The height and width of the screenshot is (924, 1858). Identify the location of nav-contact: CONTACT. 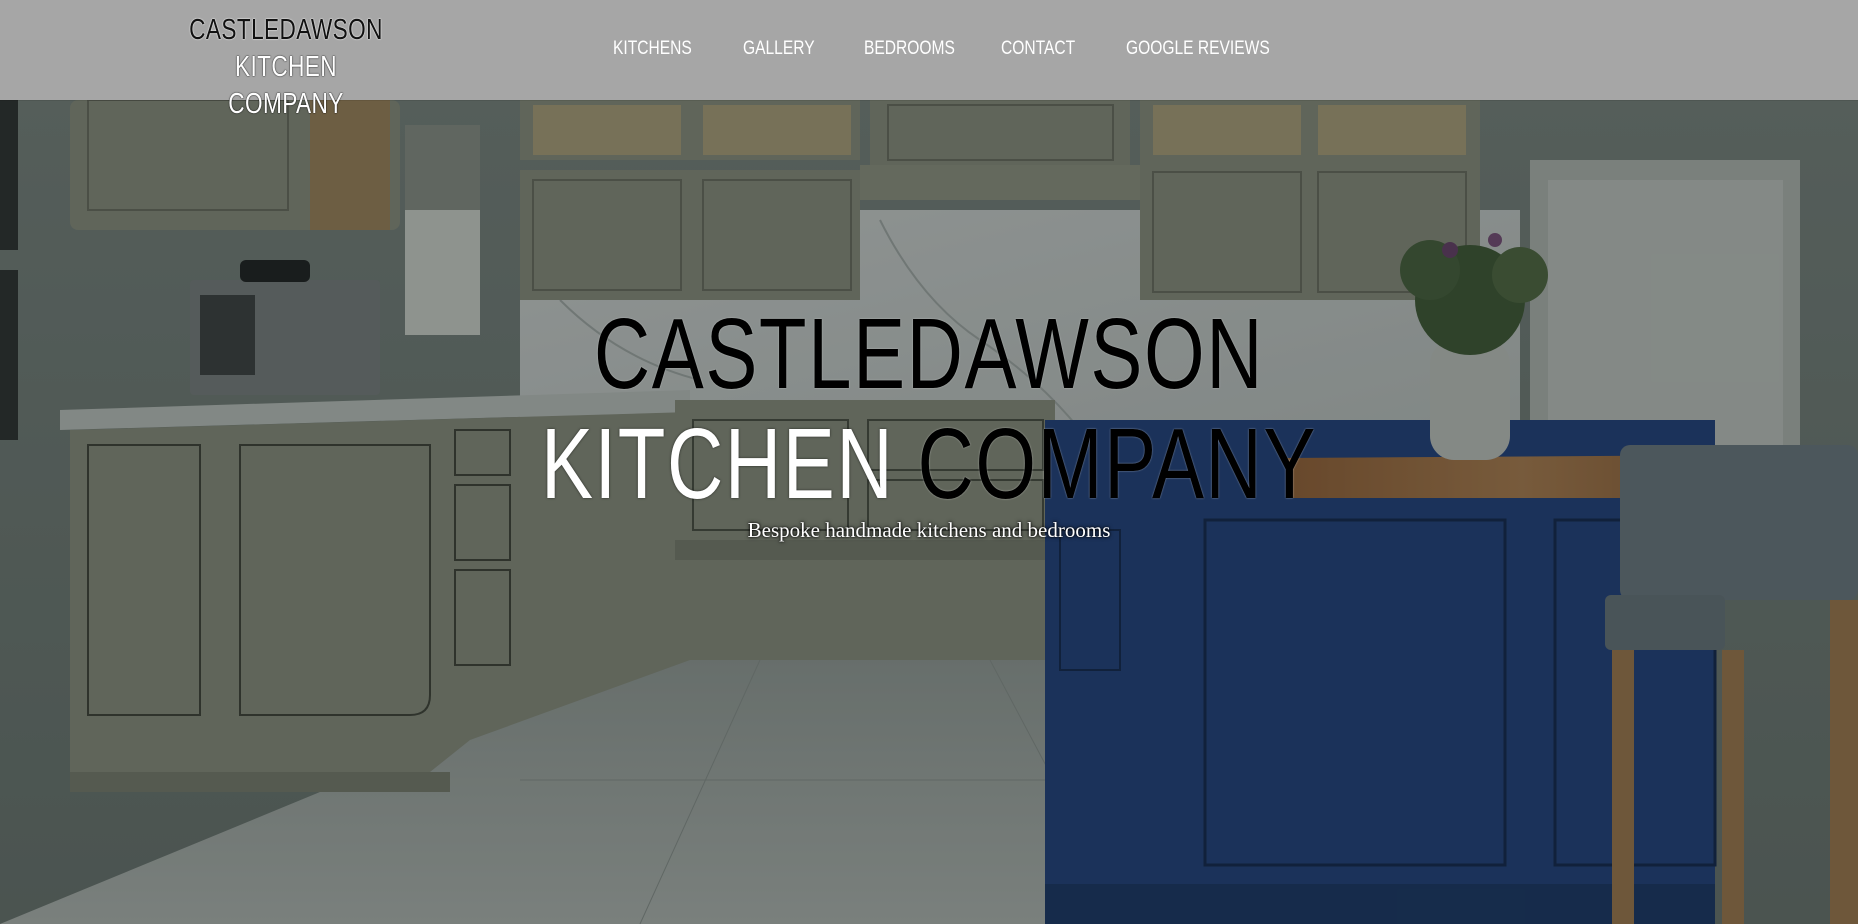
(1038, 49).